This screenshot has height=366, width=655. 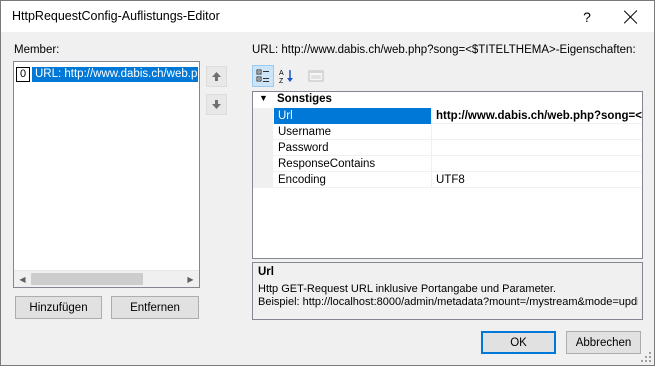 What do you see at coordinates (58, 307) in the screenshot?
I see `add-button: Hinzufügen` at bounding box center [58, 307].